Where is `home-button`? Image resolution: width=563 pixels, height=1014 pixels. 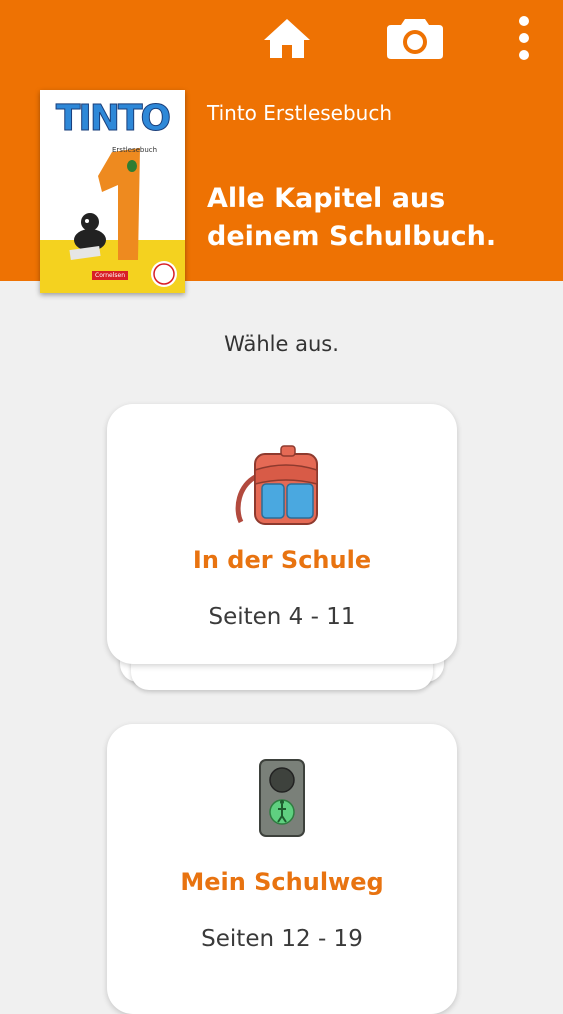 home-button is located at coordinates (287, 38).